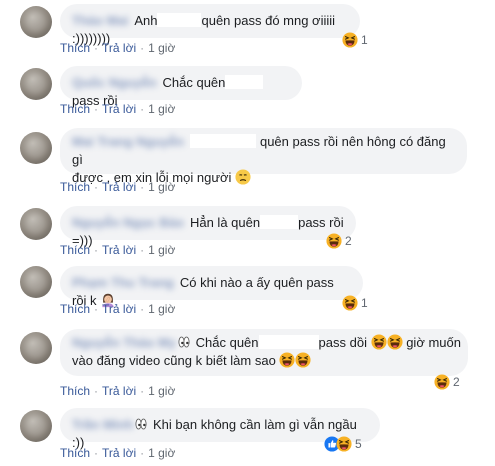 Image resolution: width=495 pixels, height=466 pixels. I want to click on commenter-name: Trần Minh, so click(102, 425).